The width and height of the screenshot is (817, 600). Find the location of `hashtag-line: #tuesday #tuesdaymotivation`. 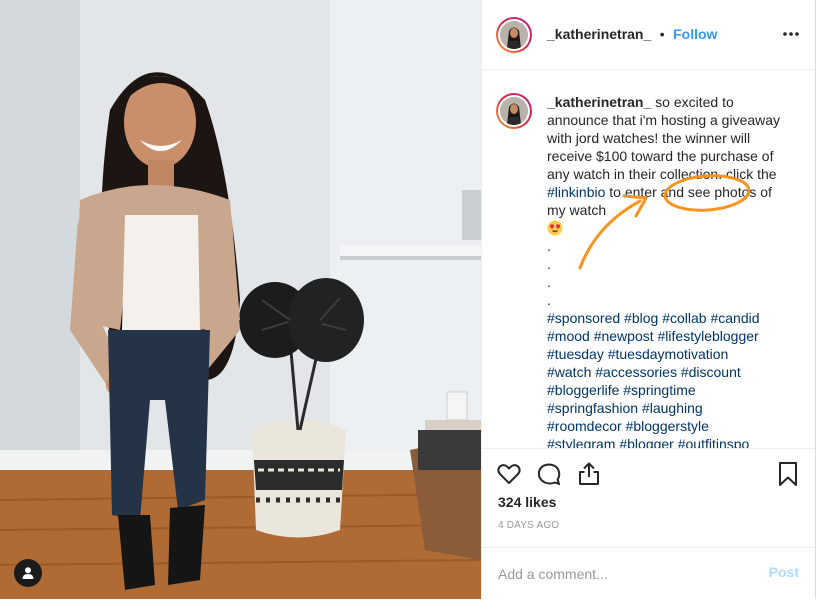

hashtag-line: #tuesday #tuesdaymotivation is located at coordinates (664, 354).